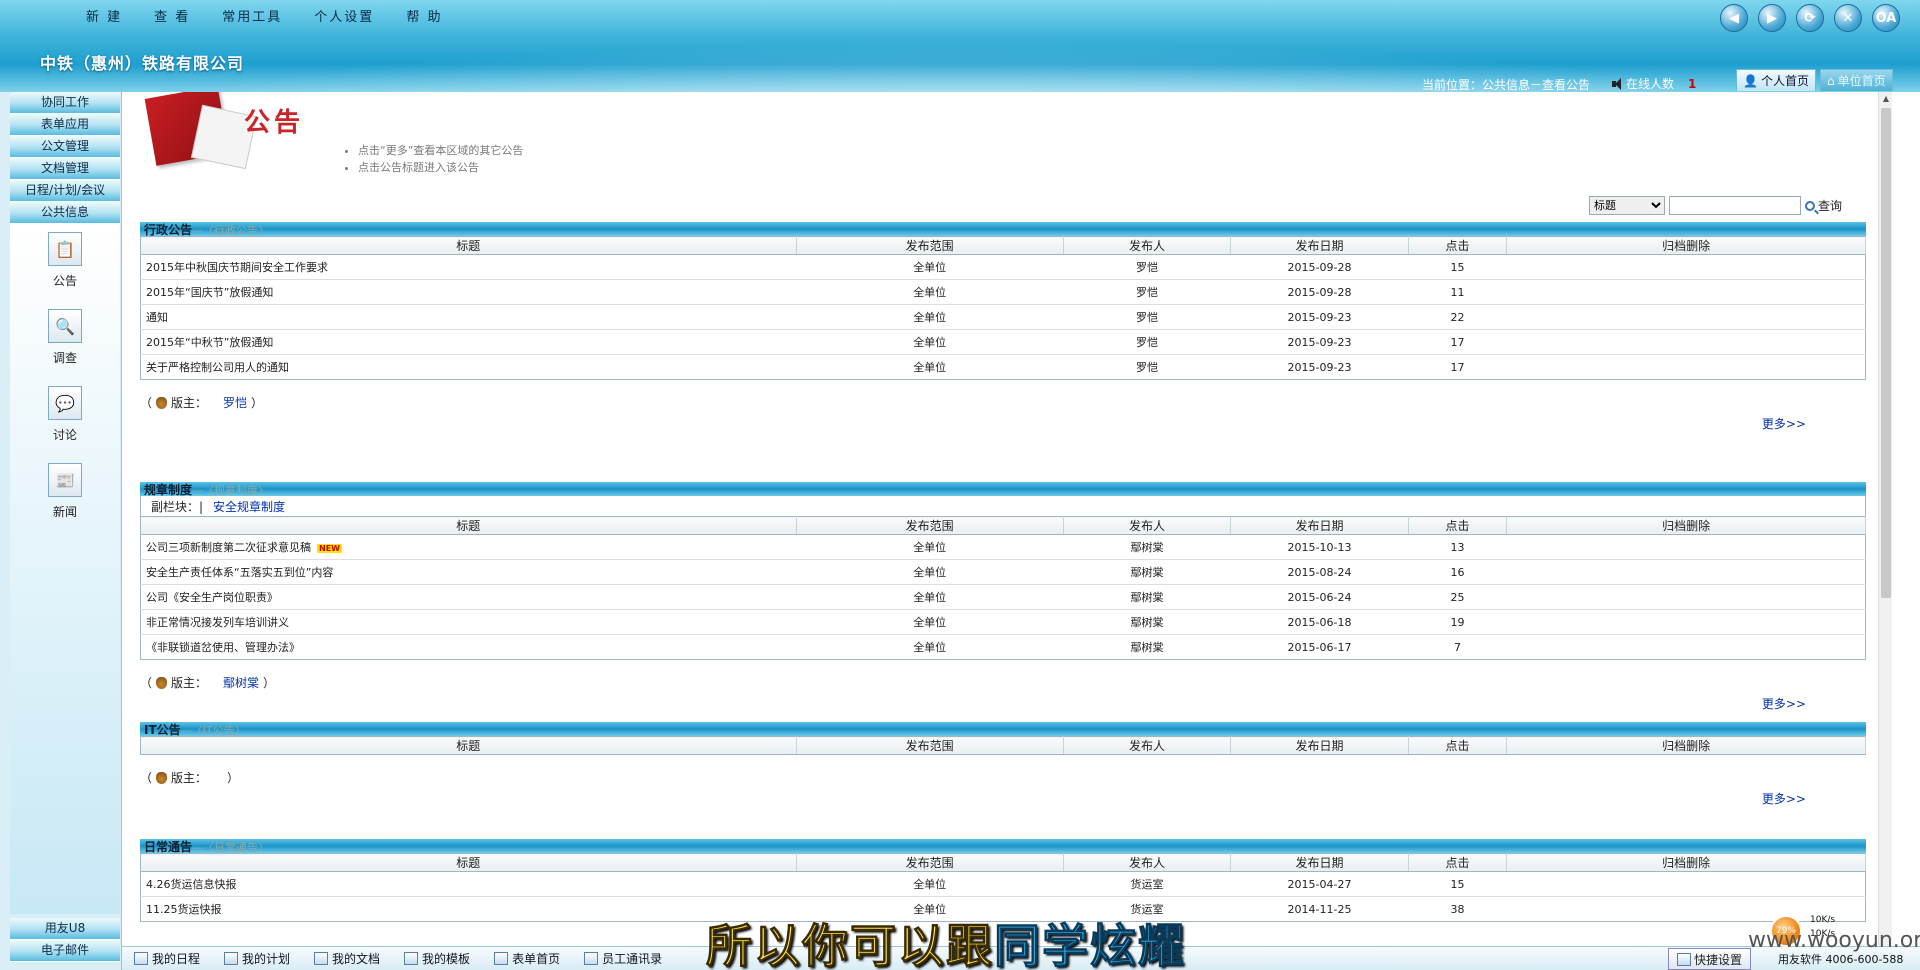  Describe the element at coordinates (468, 267) in the screenshot. I see `row-title: 2015年中秋国庆节期间安全工作要求` at that location.